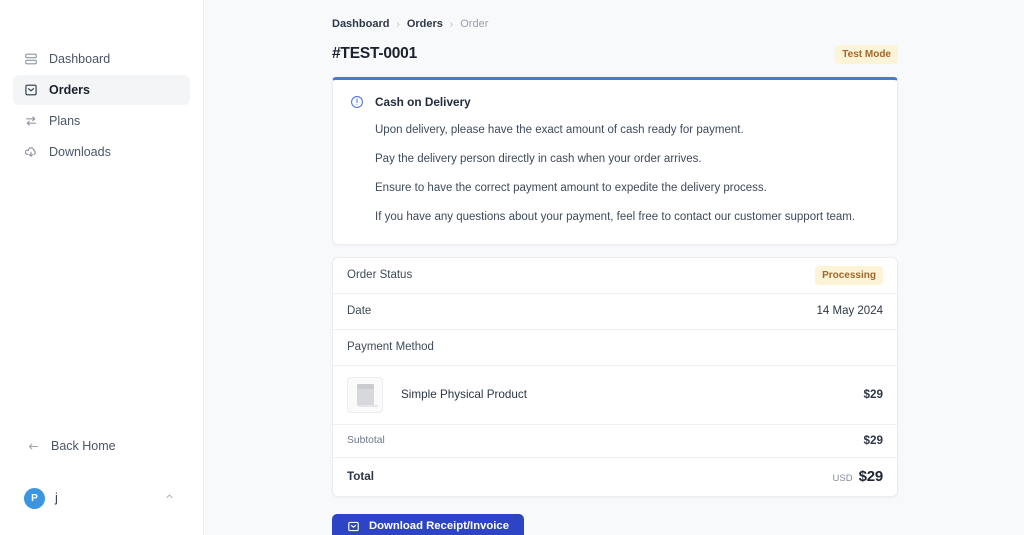 This screenshot has width=1024, height=535. What do you see at coordinates (31, 59) in the screenshot?
I see `layers-icon` at bounding box center [31, 59].